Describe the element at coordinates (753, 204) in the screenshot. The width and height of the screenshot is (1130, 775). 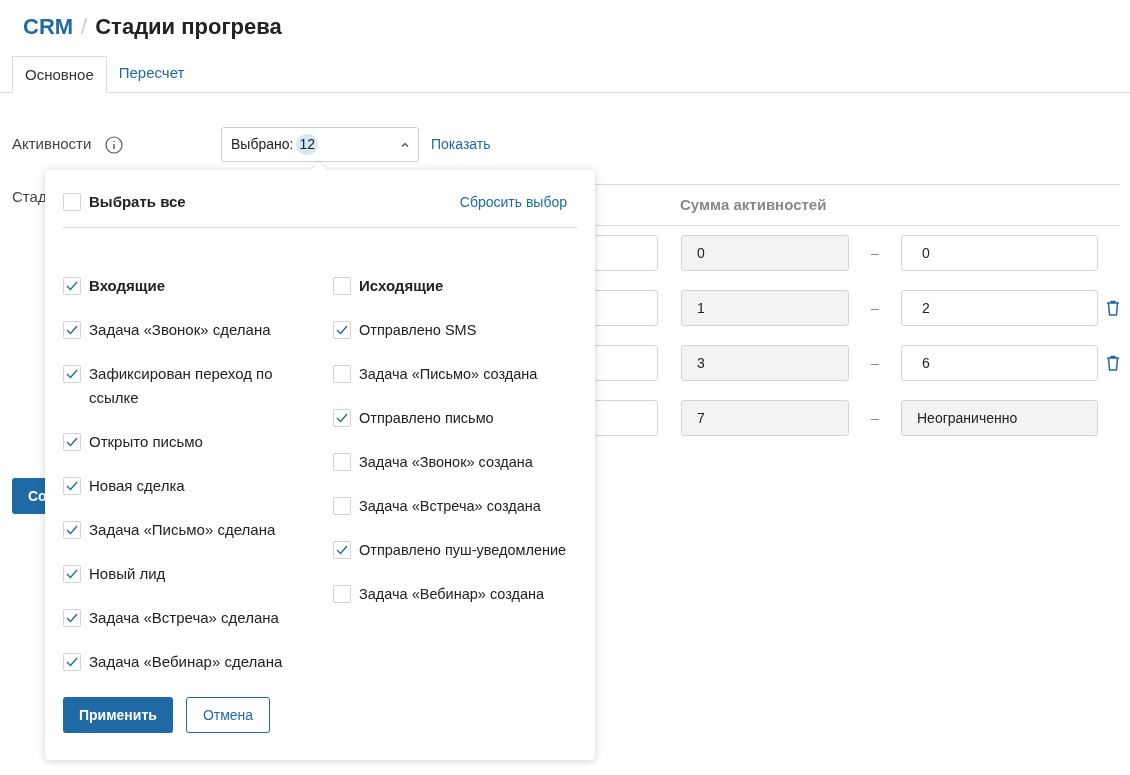
I see `column-header: Сумма активностей` at that location.